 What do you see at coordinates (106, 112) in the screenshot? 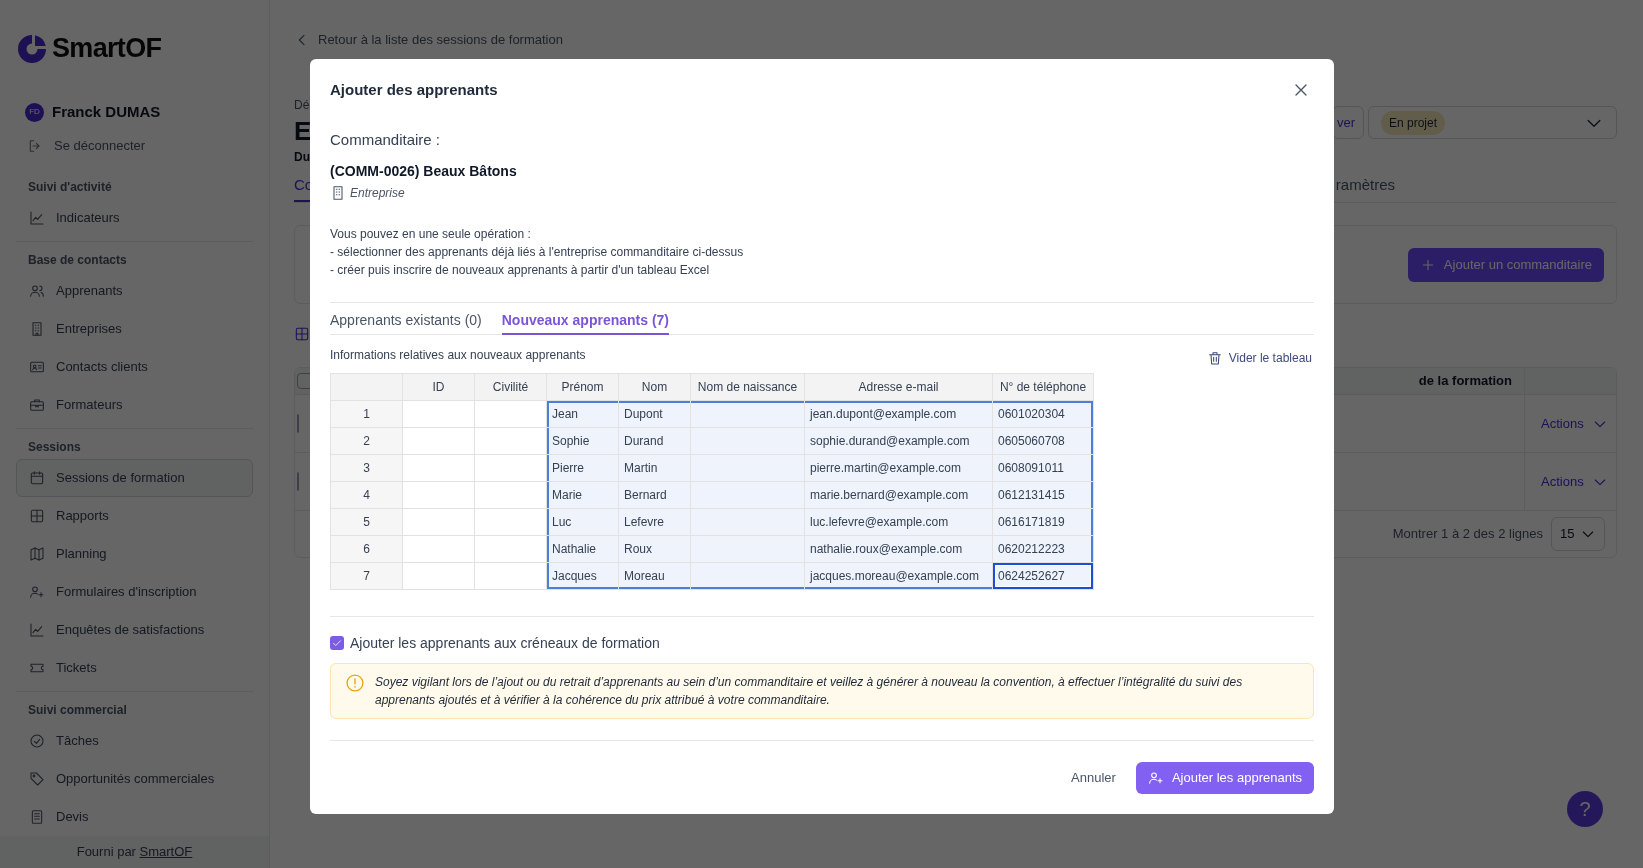
I see `user-name: Franck DUMAS` at bounding box center [106, 112].